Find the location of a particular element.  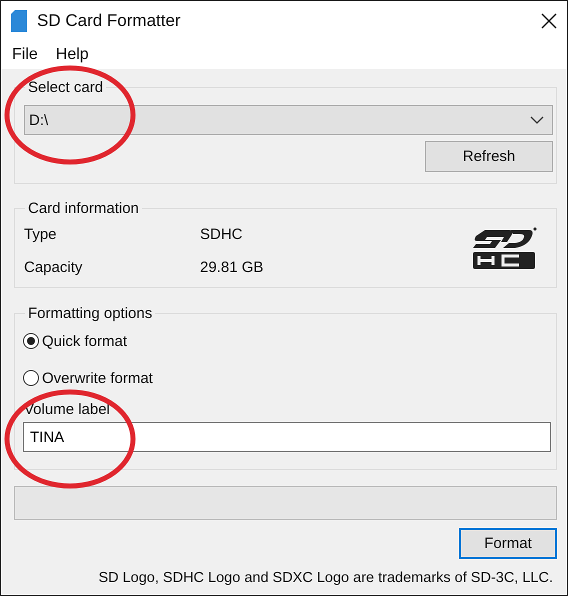

card-dropdown: D:\ is located at coordinates (288, 120).